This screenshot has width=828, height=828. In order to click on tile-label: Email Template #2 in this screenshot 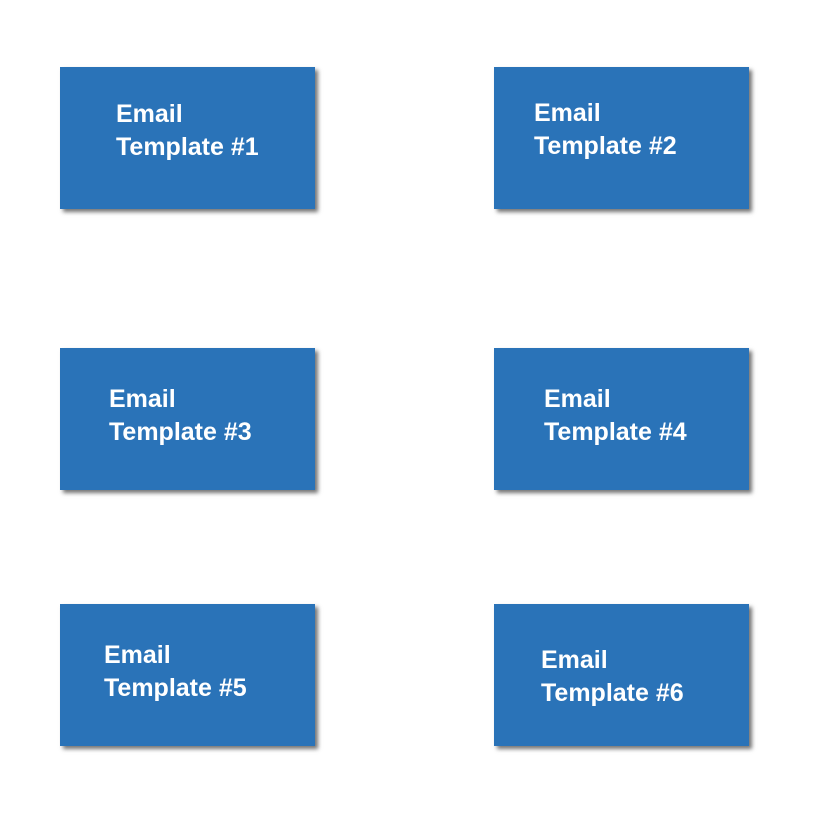, I will do `click(605, 130)`.